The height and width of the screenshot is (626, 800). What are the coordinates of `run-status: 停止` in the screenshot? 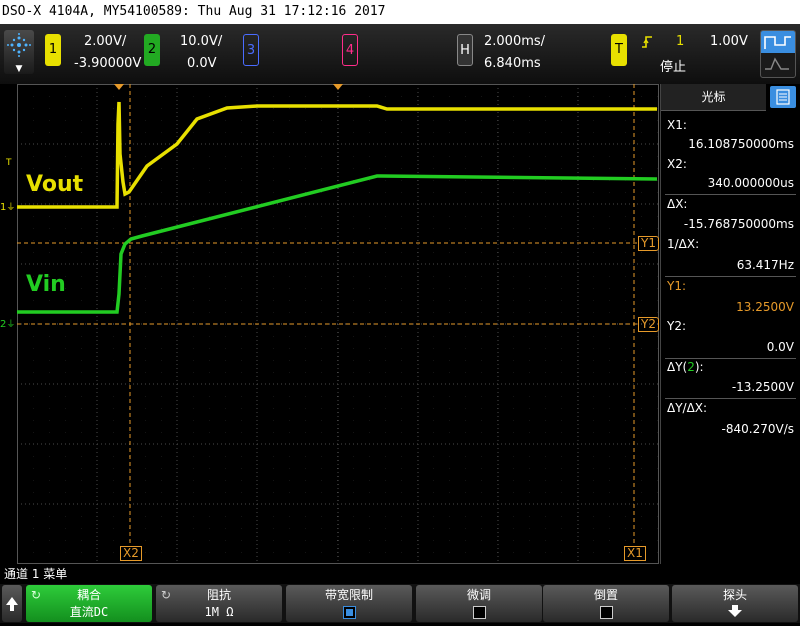 It's located at (673, 67).